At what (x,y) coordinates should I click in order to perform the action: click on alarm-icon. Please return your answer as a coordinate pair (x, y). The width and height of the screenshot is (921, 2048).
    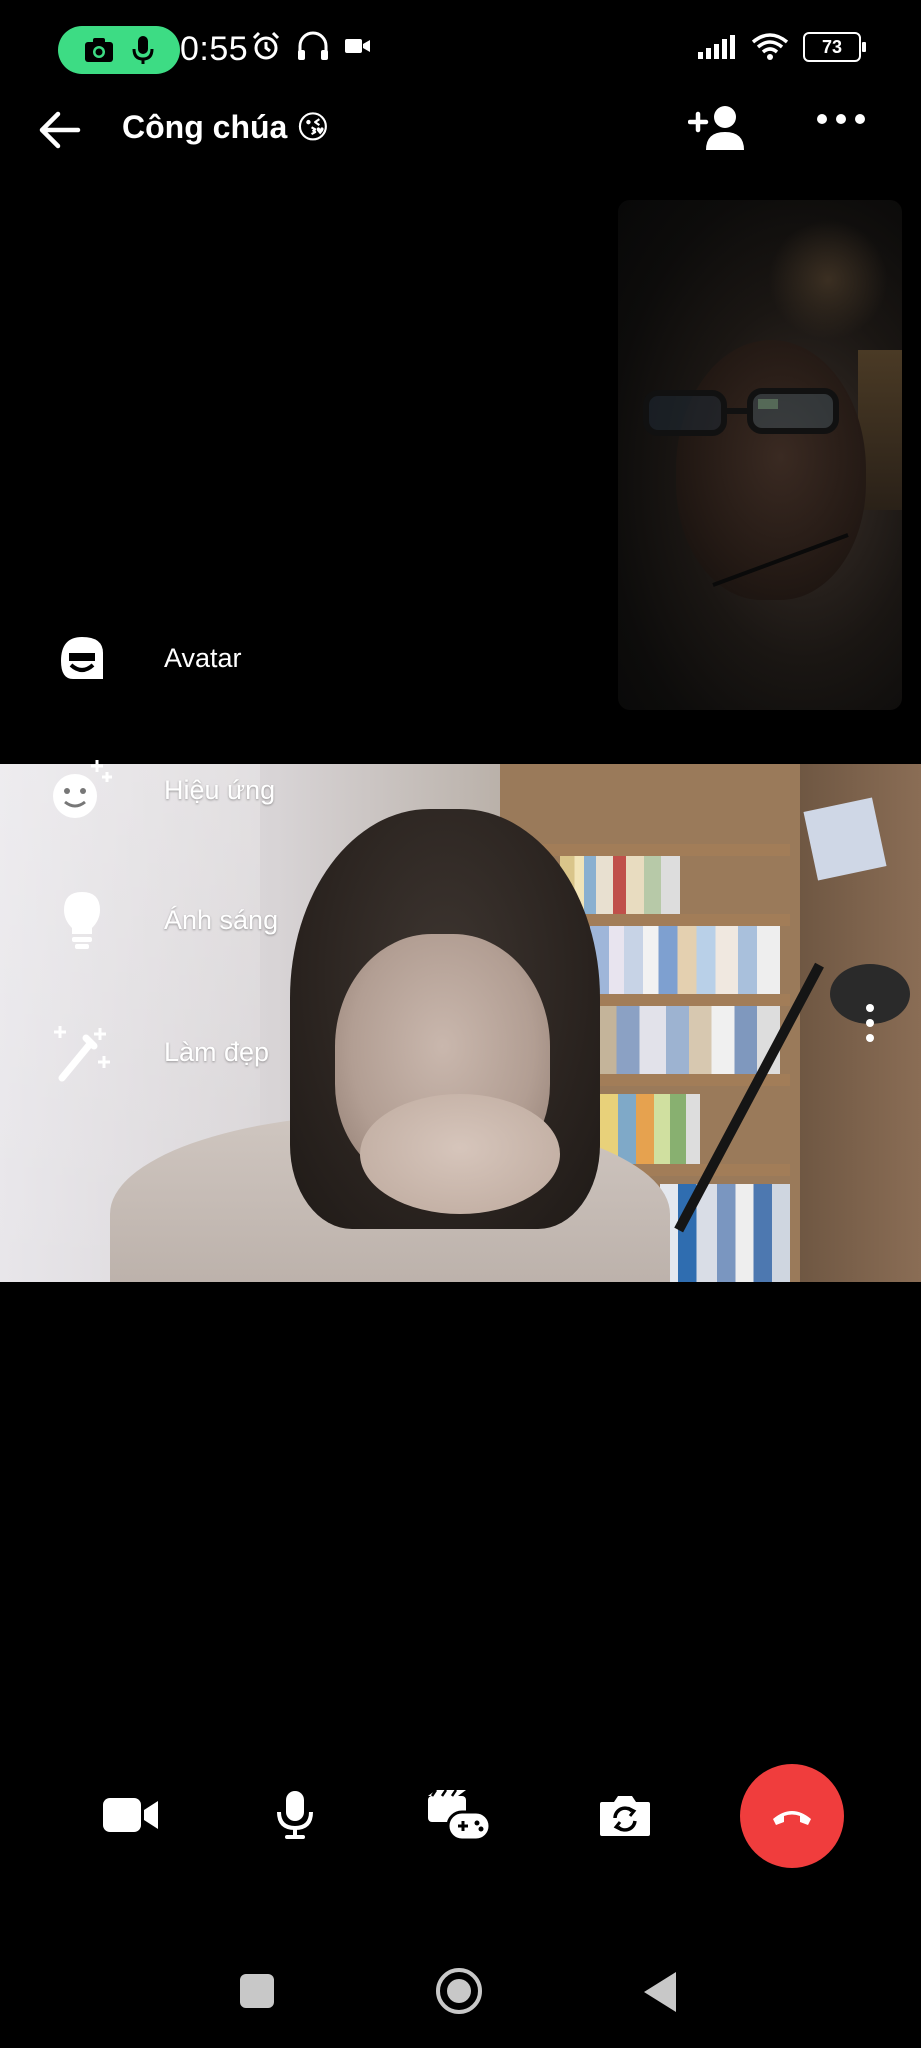
    Looking at the image, I should click on (266, 45).